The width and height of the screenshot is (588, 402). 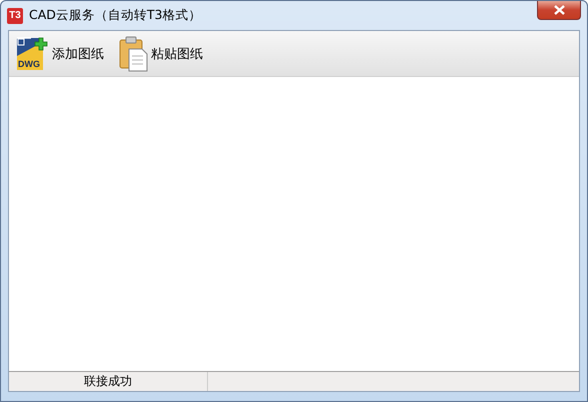 What do you see at coordinates (160, 54) in the screenshot?
I see `toolbar-button: 粘贴图纸` at bounding box center [160, 54].